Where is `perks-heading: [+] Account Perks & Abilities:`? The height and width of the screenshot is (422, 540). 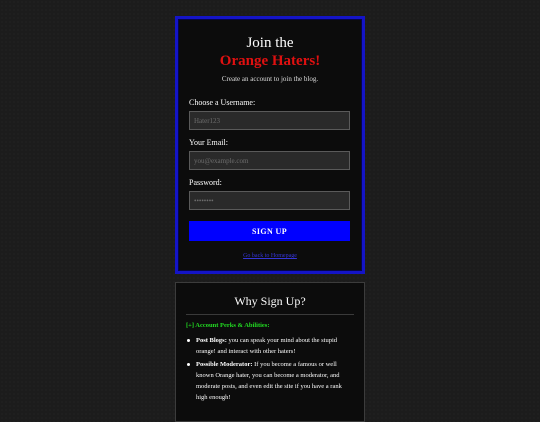
perks-heading: [+] Account Perks & Abilities: is located at coordinates (228, 325).